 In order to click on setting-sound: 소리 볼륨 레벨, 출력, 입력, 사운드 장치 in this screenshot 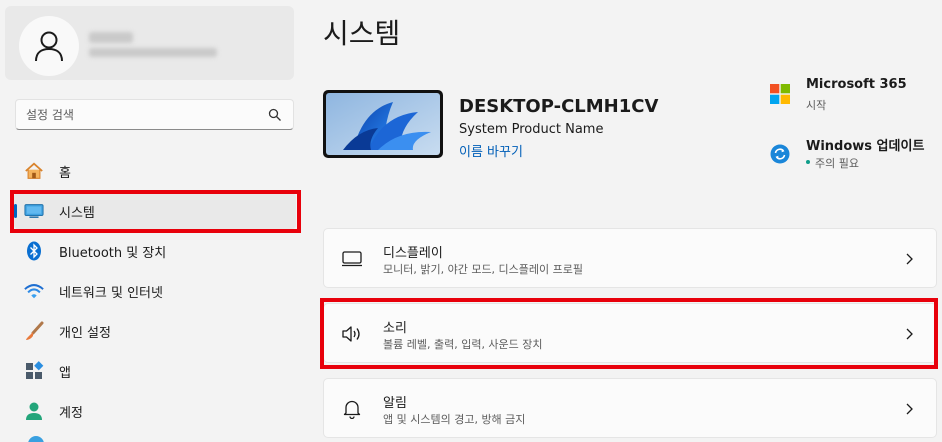, I will do `click(630, 333)`.